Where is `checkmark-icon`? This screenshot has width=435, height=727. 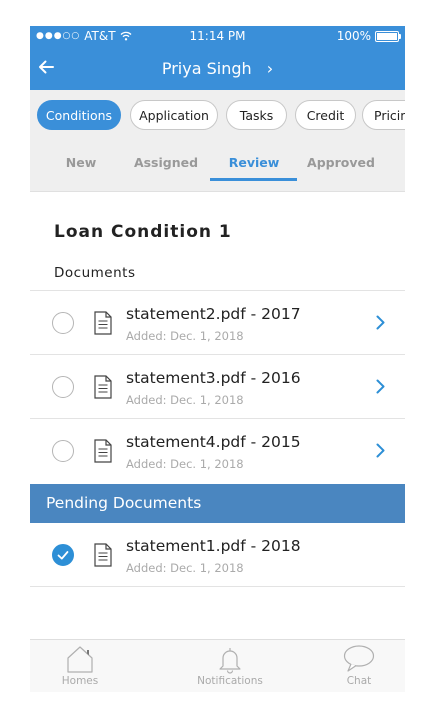
checkmark-icon is located at coordinates (63, 555).